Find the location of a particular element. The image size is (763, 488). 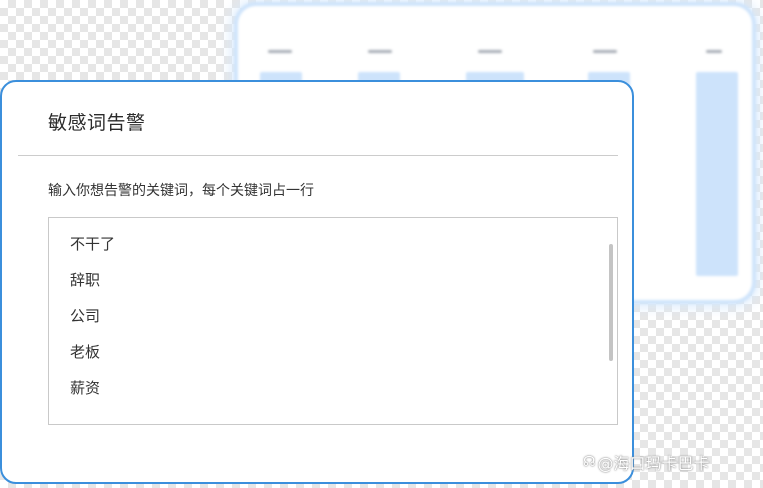

instruction-text: 输入你想告警的关键词，每个关键词占一行 is located at coordinates (181, 191).